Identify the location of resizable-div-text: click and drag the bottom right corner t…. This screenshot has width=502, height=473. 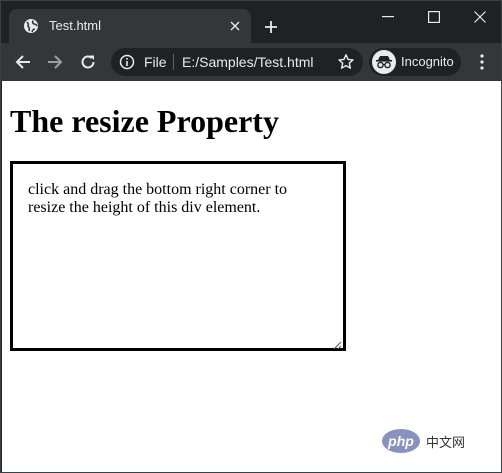
(158, 198).